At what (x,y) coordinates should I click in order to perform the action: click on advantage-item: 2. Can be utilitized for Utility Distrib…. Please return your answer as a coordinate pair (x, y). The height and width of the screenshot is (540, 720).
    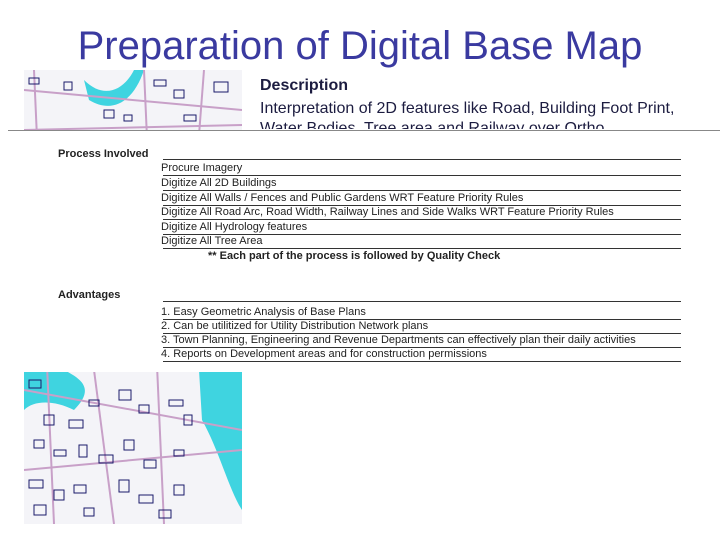
    Looking at the image, I should click on (295, 326).